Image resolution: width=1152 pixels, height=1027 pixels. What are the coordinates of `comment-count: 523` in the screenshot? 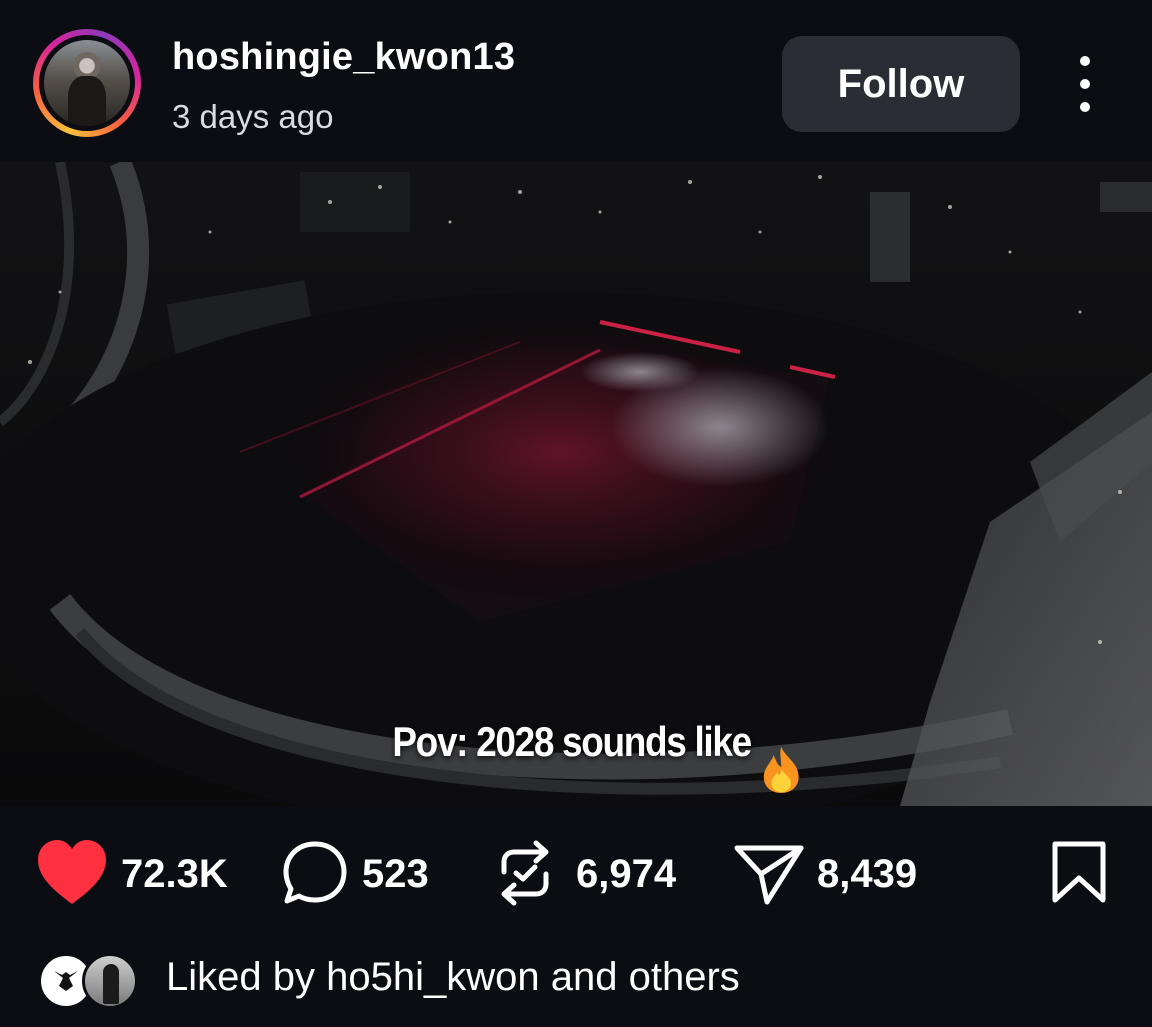 It's located at (395, 874).